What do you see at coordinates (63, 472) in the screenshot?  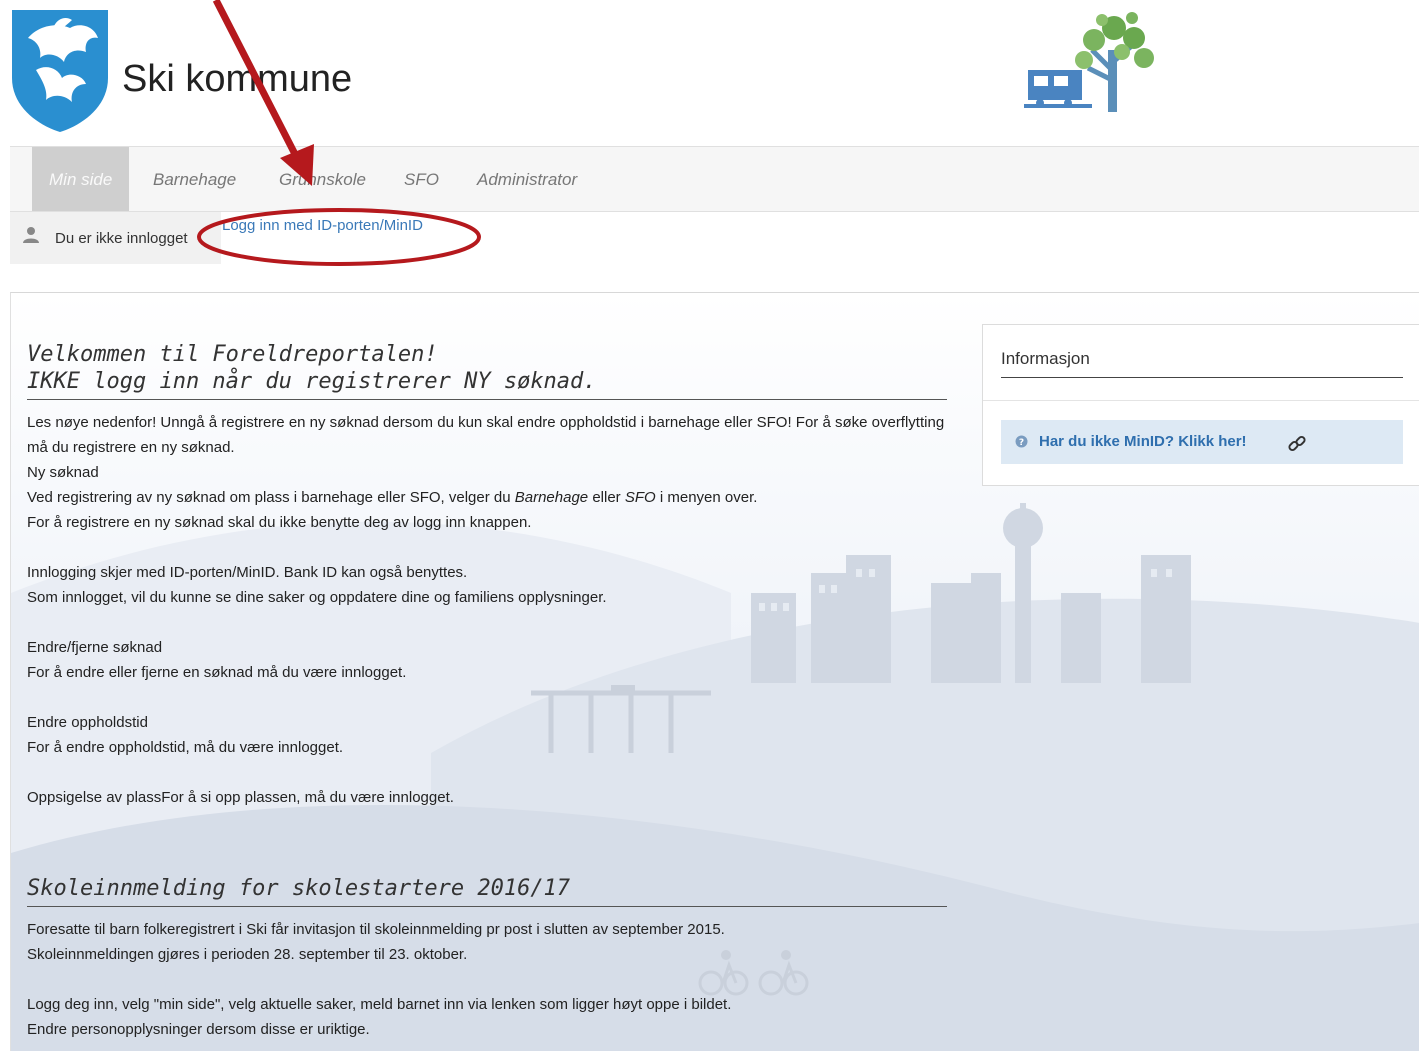 I see `ny-soknad-heading: Ny søknad` at bounding box center [63, 472].